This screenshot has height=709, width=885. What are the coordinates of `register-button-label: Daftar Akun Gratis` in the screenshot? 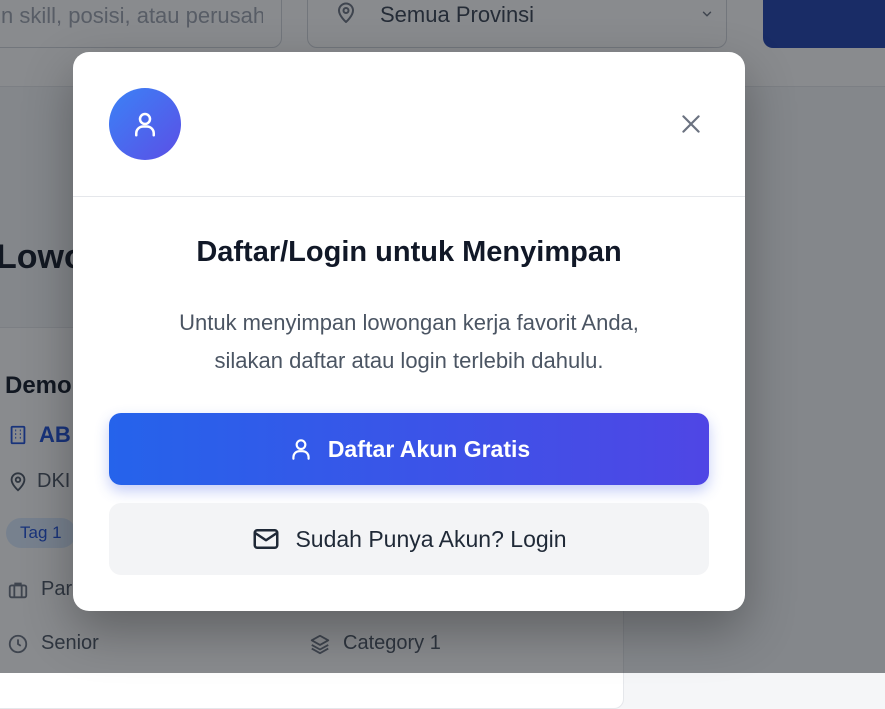 It's located at (429, 448).